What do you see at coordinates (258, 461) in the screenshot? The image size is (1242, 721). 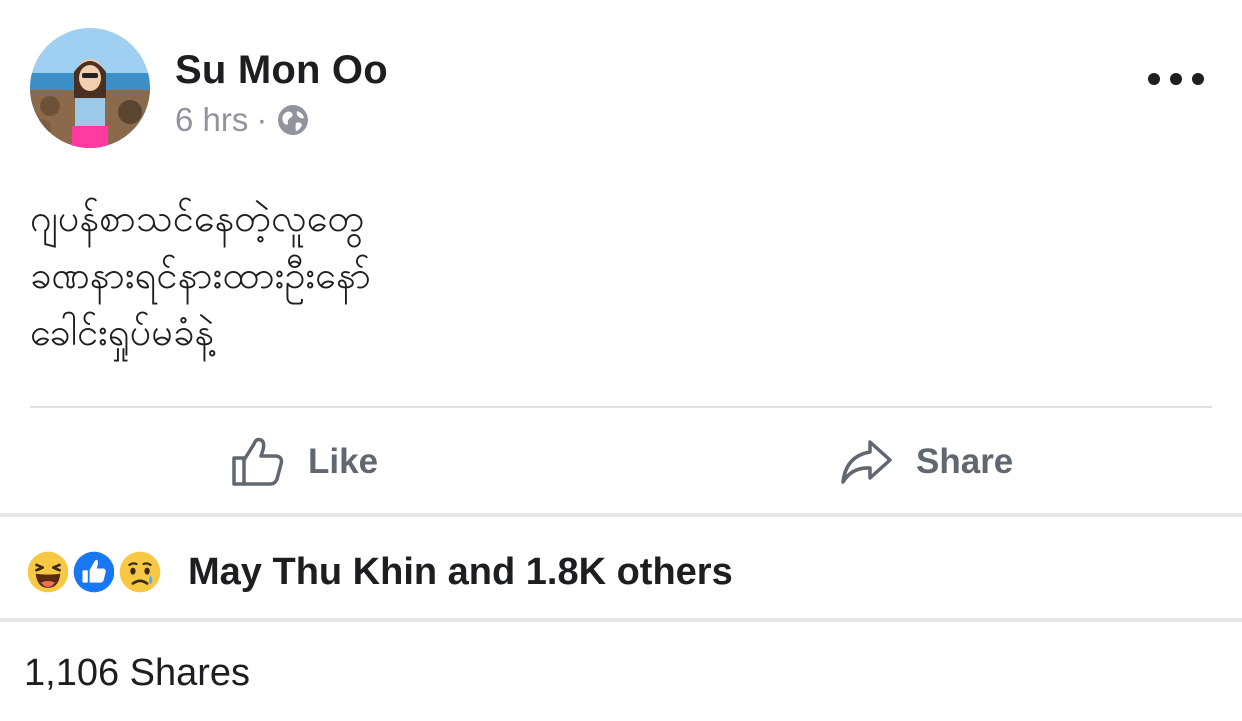 I see `thumbs-up-icon` at bounding box center [258, 461].